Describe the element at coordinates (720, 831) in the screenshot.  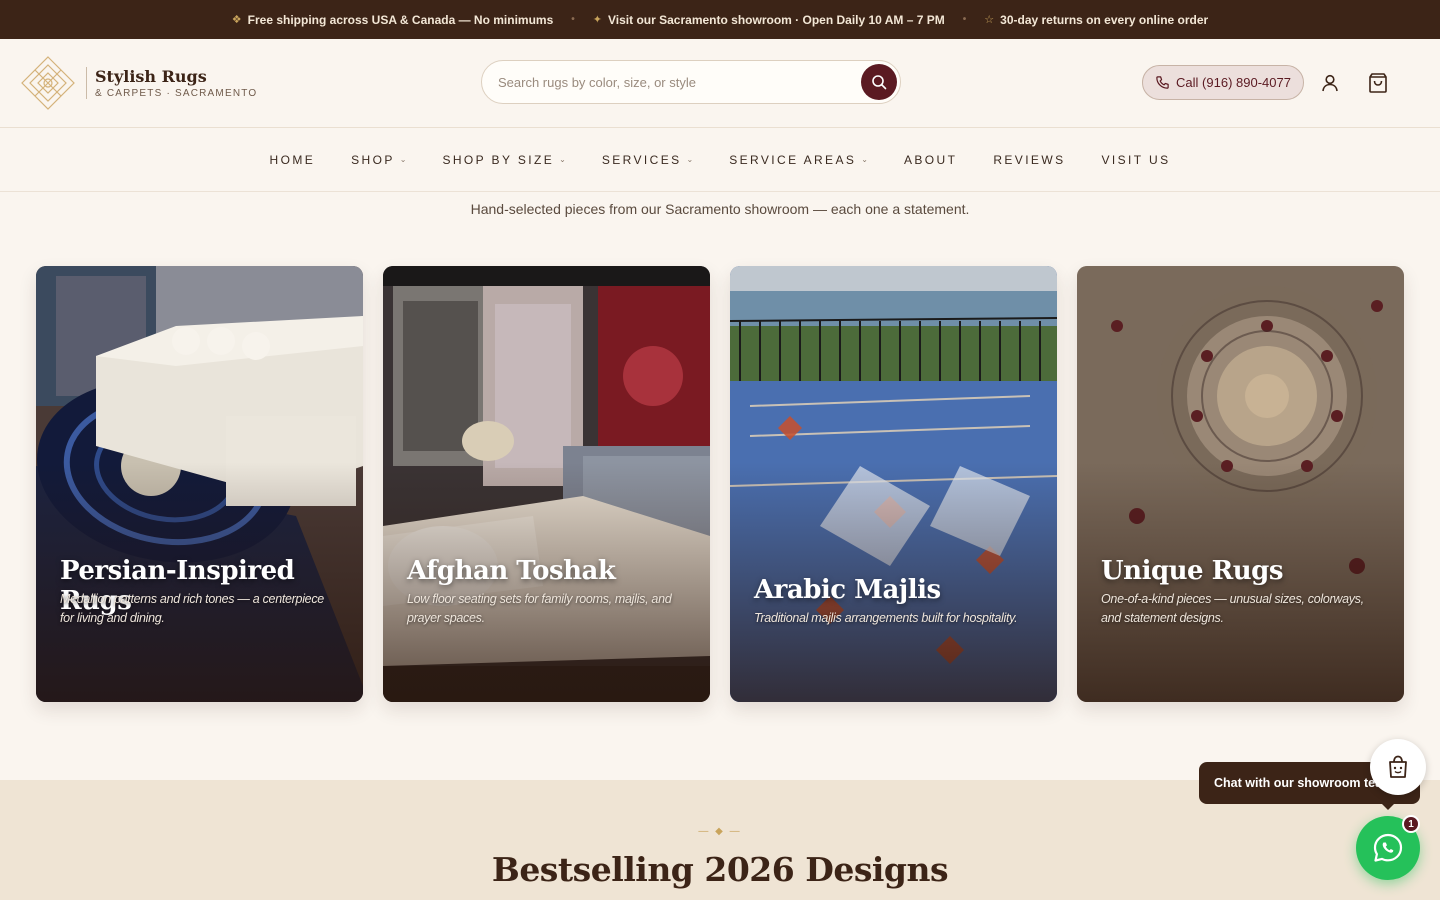
I see `section-ornament: — ◆ —` at that location.